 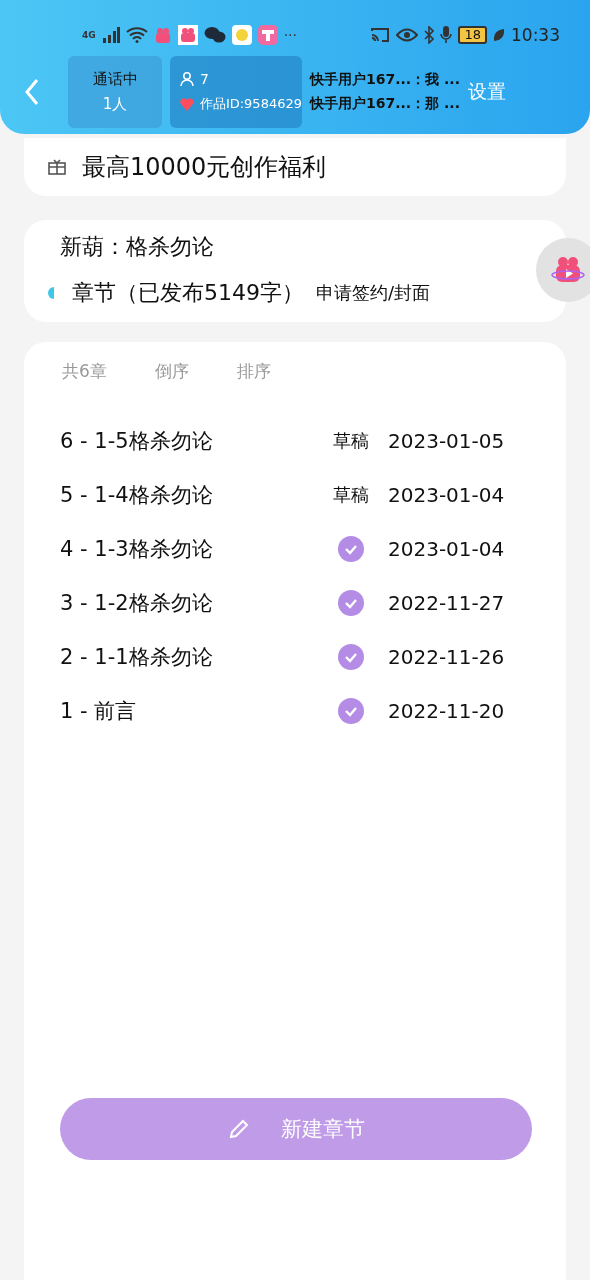 I want to click on bluetooth-icon, so click(x=429, y=35).